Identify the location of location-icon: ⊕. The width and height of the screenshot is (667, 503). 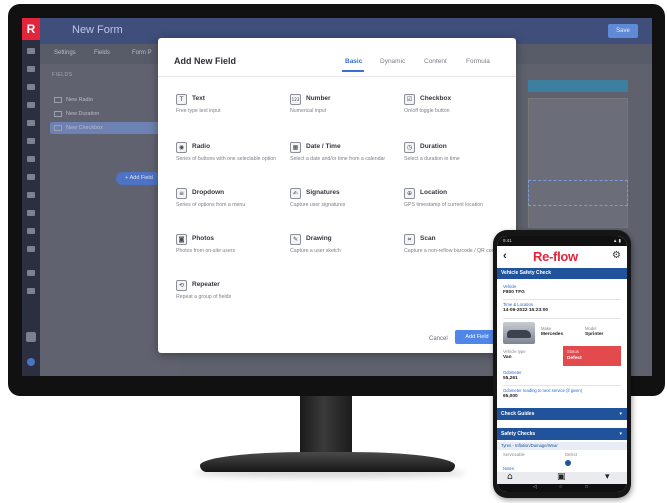
(409, 193).